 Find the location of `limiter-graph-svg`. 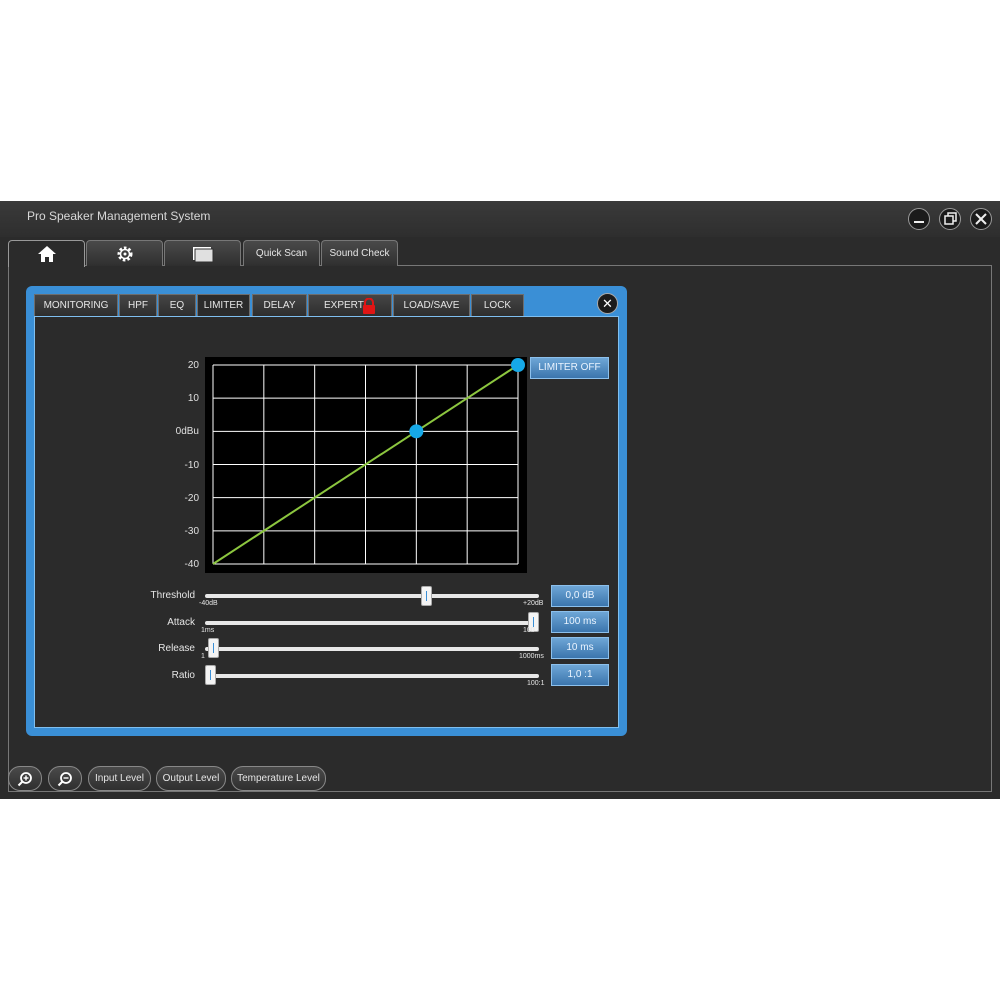

limiter-graph-svg is located at coordinates (368, 461).